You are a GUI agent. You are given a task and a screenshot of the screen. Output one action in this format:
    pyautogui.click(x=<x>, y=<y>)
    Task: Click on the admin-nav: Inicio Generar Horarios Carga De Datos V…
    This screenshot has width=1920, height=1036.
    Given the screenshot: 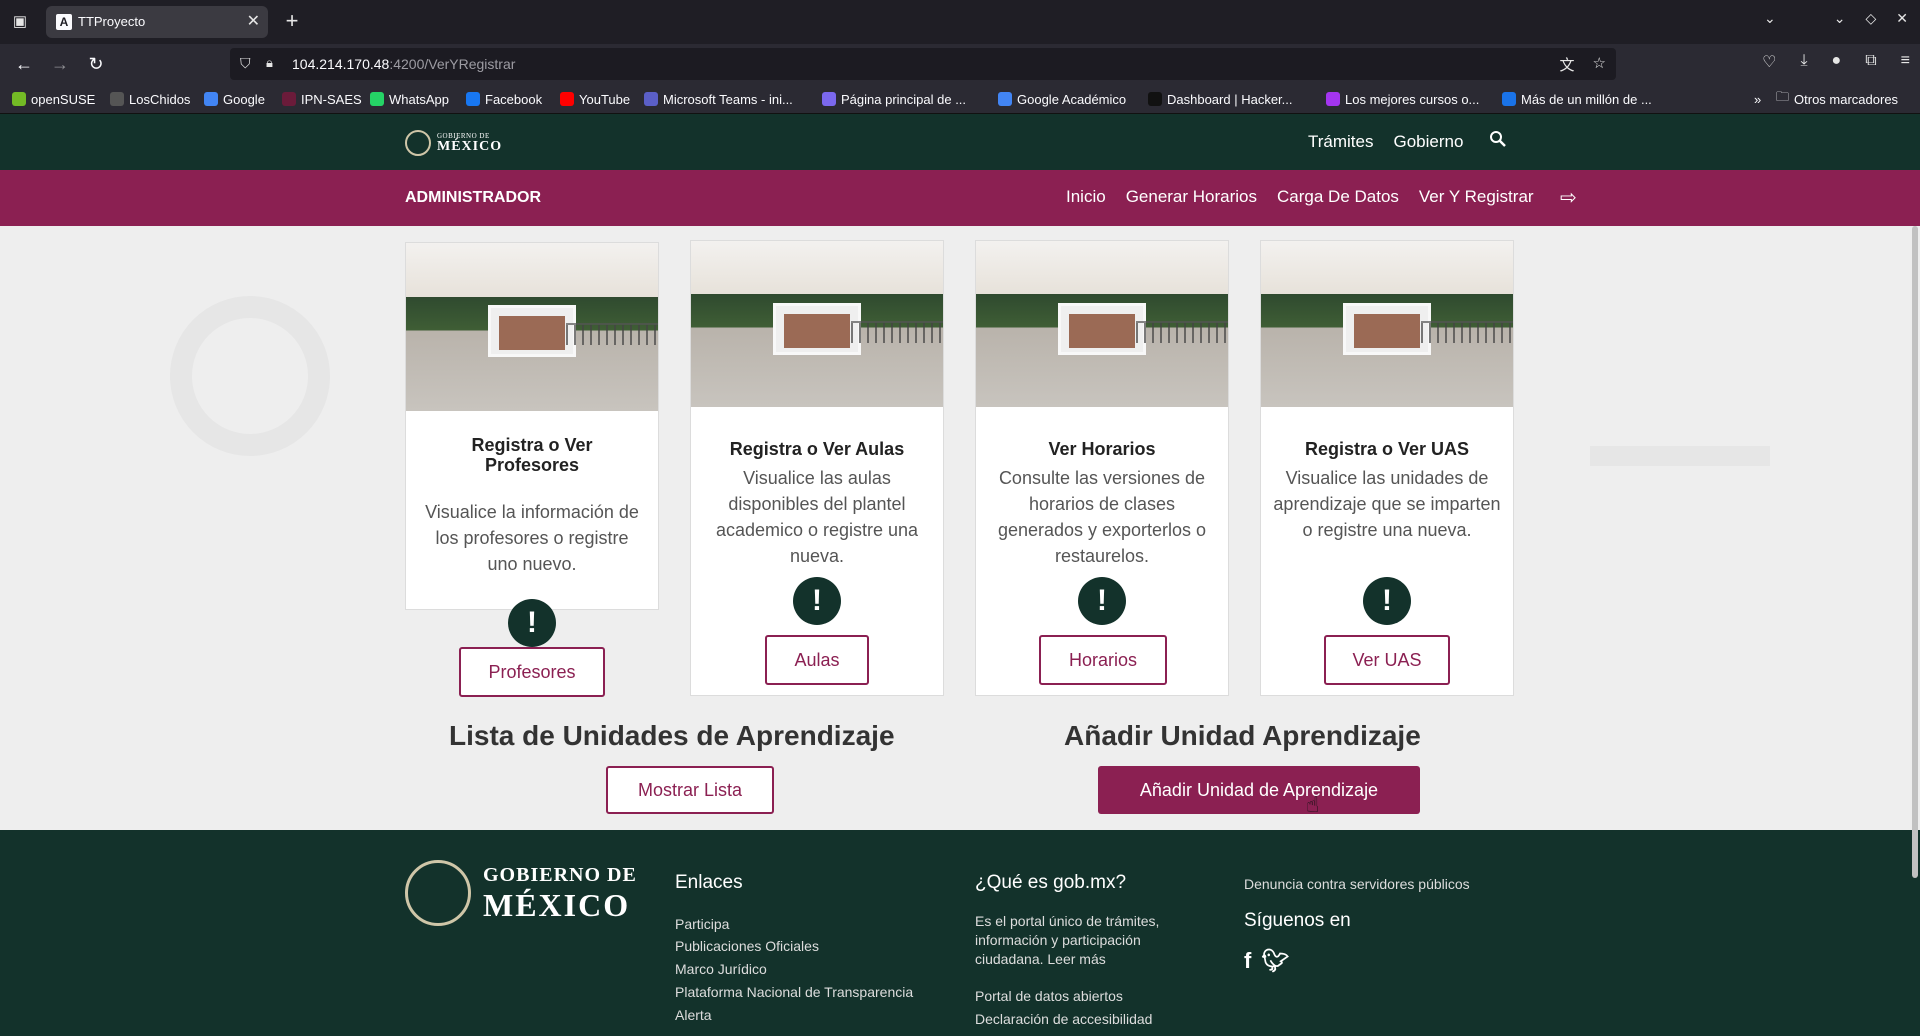 What is the action you would take?
    pyautogui.click(x=1300, y=197)
    